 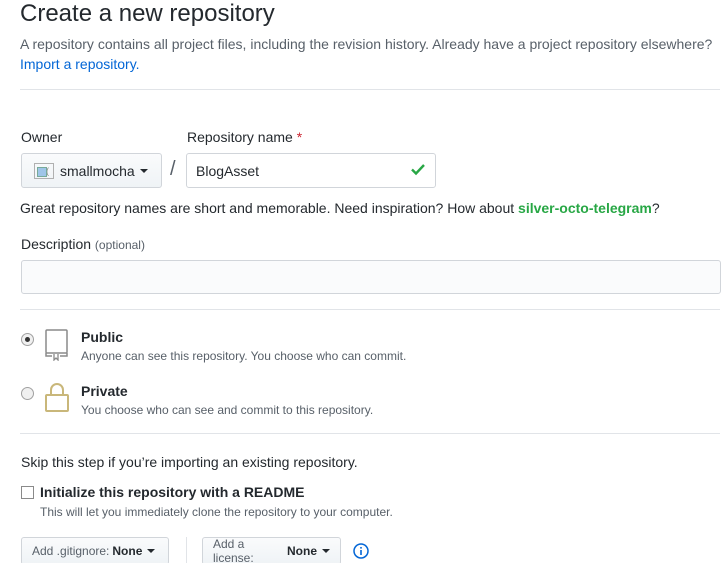 I want to click on license-value: None, so click(x=302, y=551).